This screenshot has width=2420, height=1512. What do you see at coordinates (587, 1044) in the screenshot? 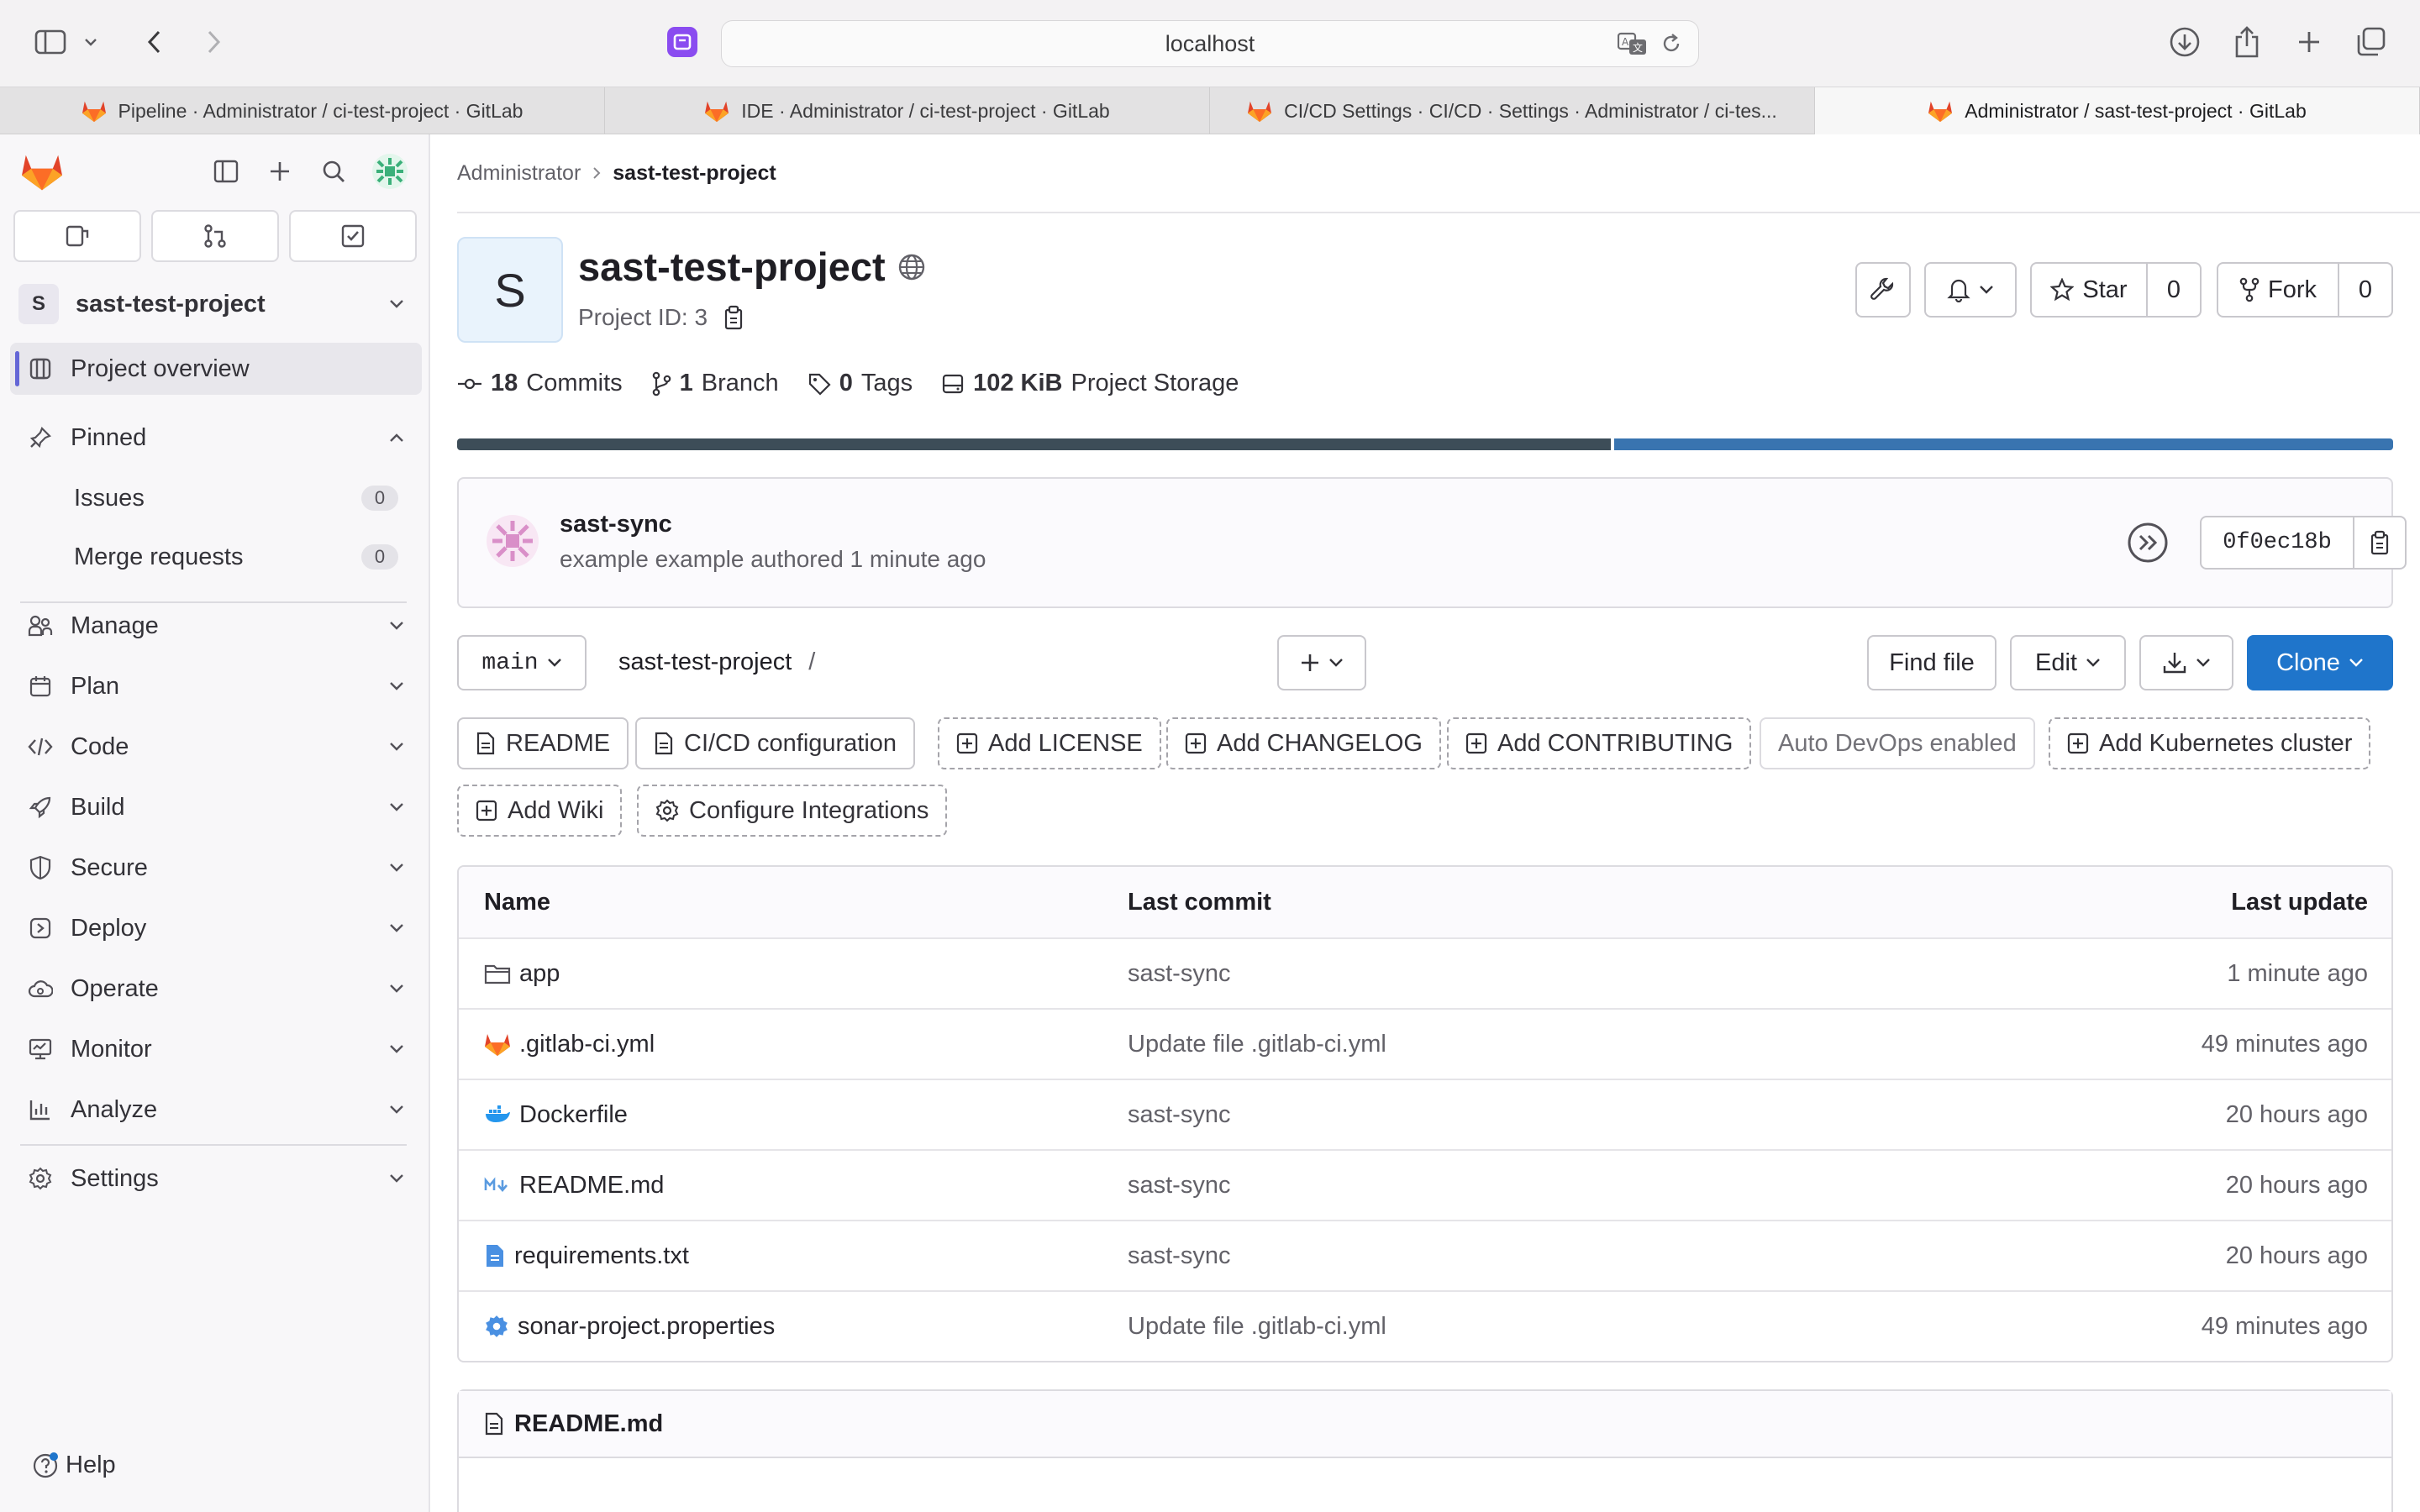
I see `file-name: .gitlab-ci.yml` at bounding box center [587, 1044].